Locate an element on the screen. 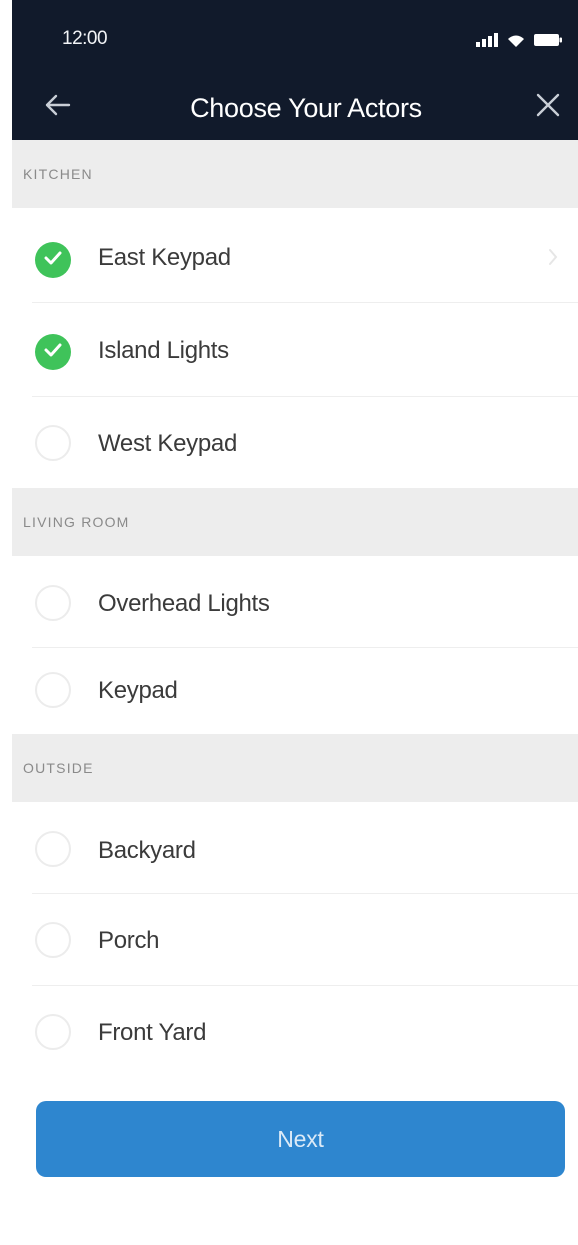 The width and height of the screenshot is (578, 1245). checkbox-island-lights is located at coordinates (53, 352).